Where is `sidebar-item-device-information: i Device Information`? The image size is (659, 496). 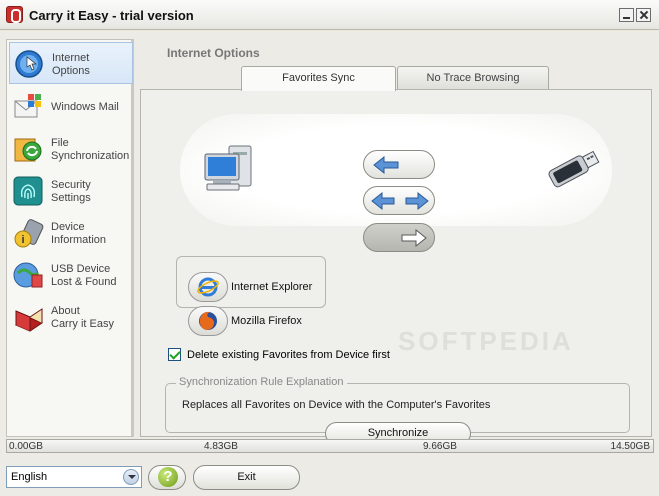
sidebar-item-device-information: i Device Information is located at coordinates (71, 233).